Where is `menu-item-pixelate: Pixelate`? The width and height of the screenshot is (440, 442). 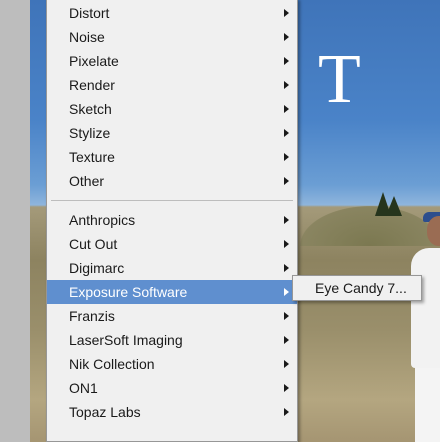 menu-item-pixelate: Pixelate is located at coordinates (172, 61).